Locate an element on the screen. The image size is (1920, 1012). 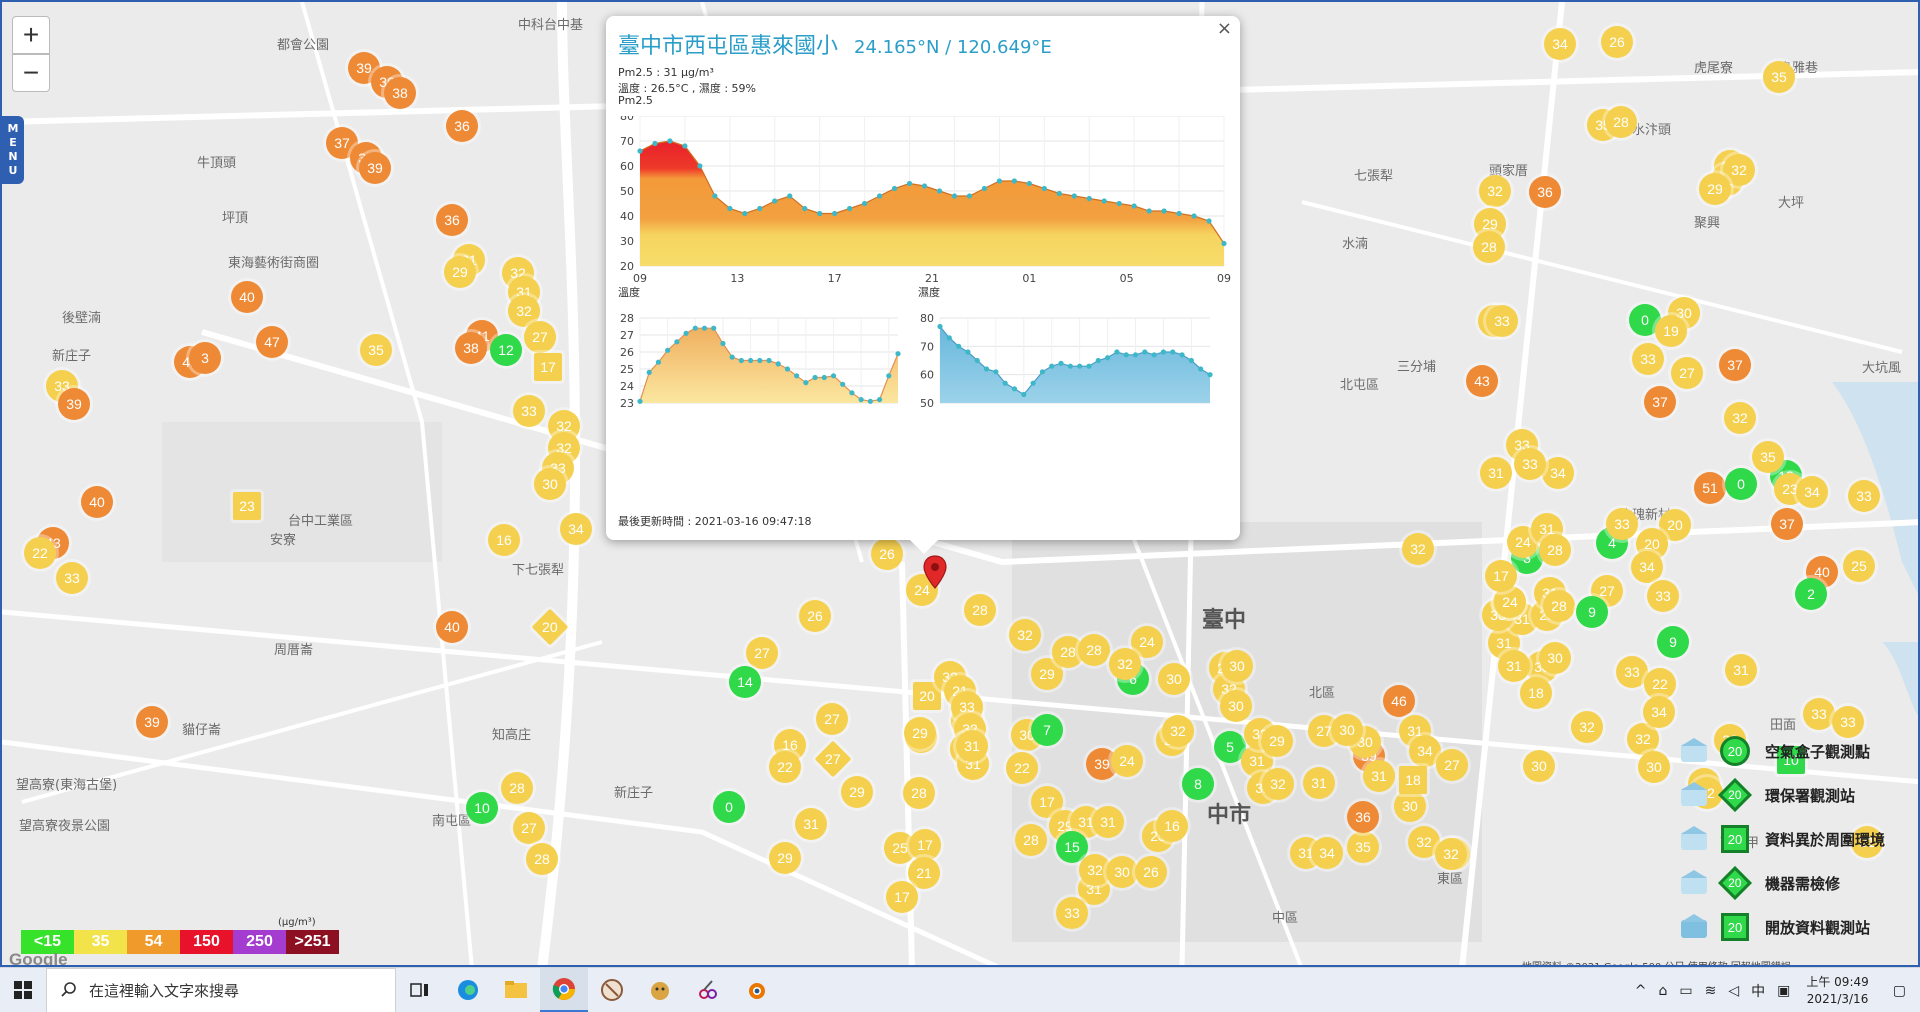
station-marker: 25 is located at coordinates (1859, 566).